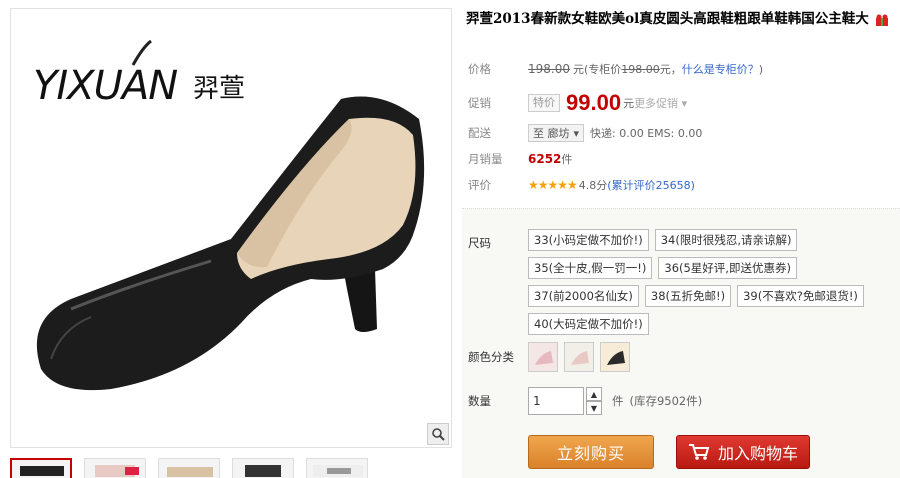  What do you see at coordinates (479, 133) in the screenshot?
I see `shipping-label: 配送` at bounding box center [479, 133].